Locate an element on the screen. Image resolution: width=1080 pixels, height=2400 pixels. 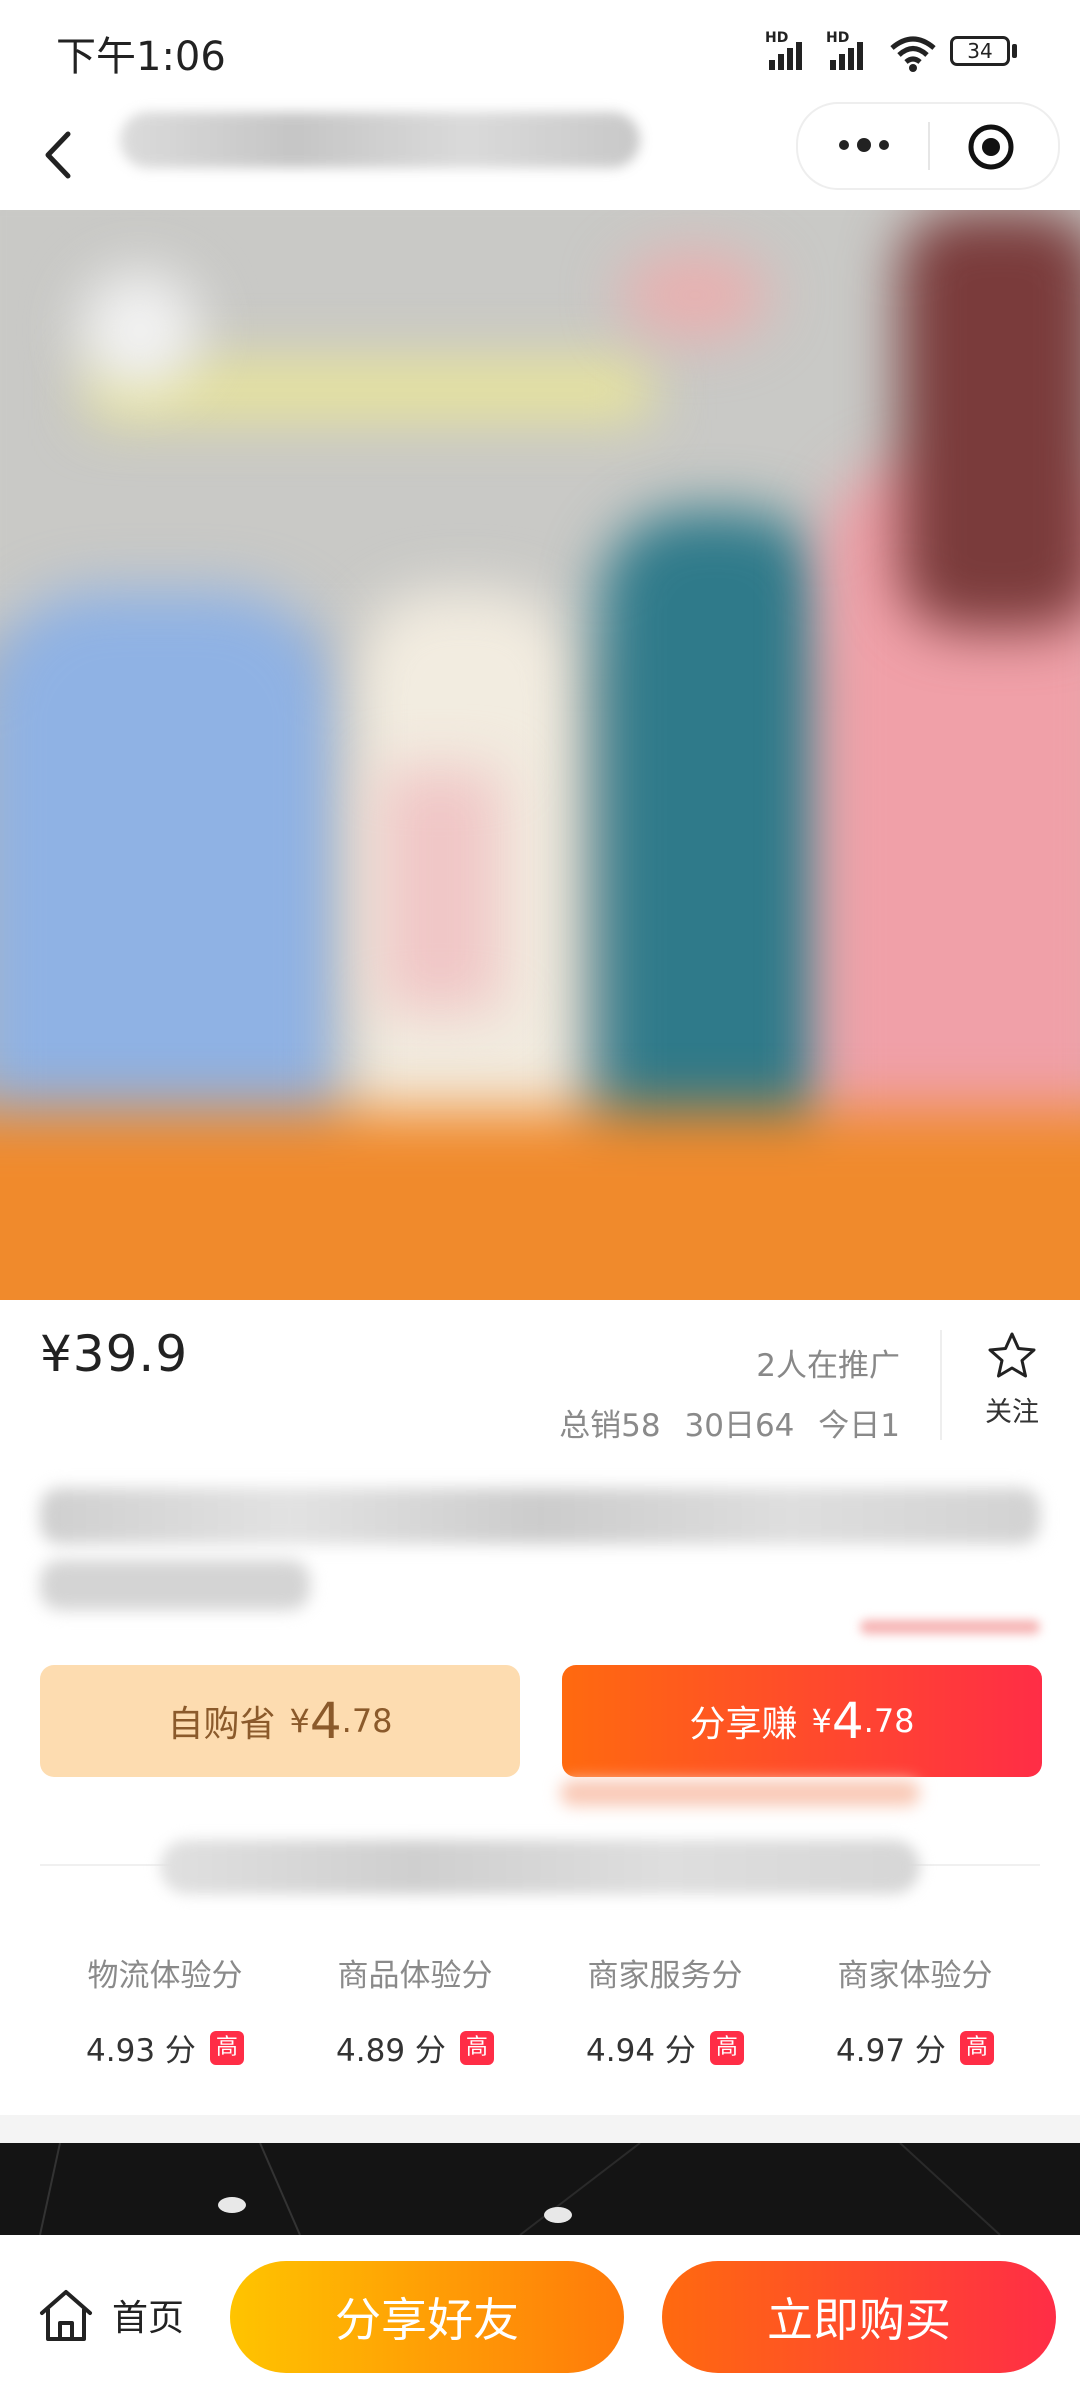
score-value: 4.94 分 is located at coordinates (641, 2051).